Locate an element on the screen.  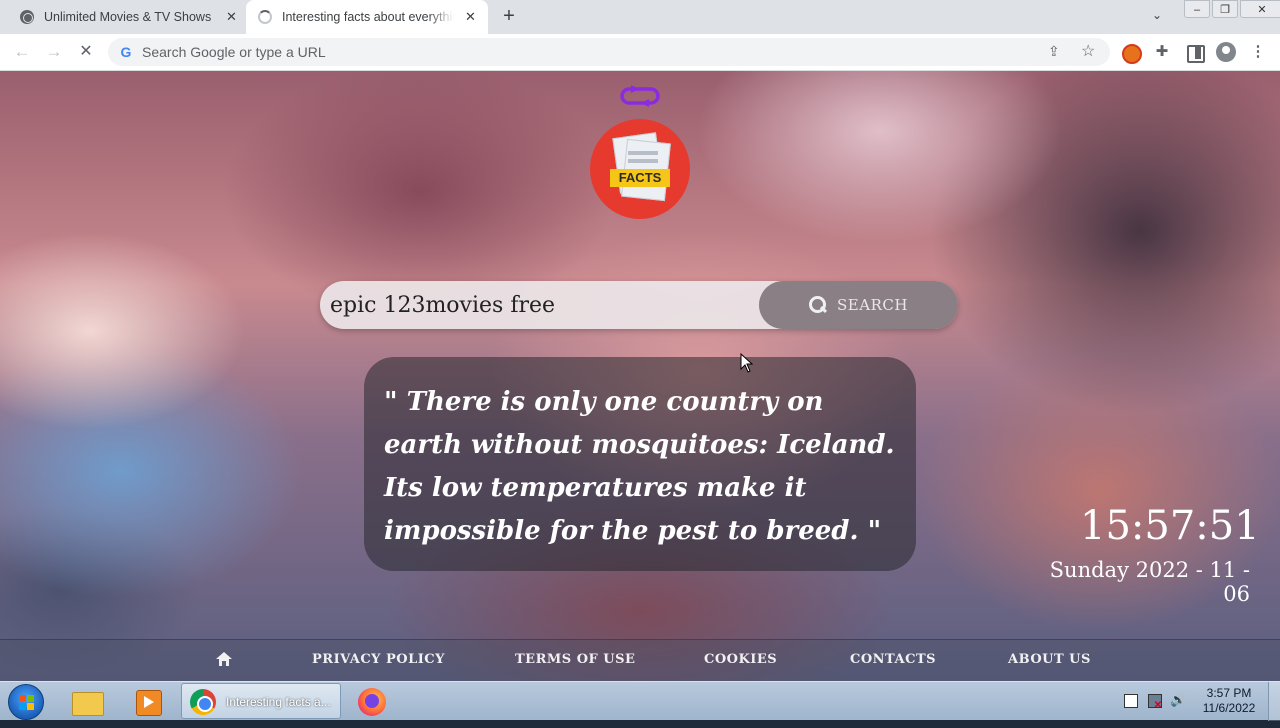
search-input is located at coordinates (540, 305).